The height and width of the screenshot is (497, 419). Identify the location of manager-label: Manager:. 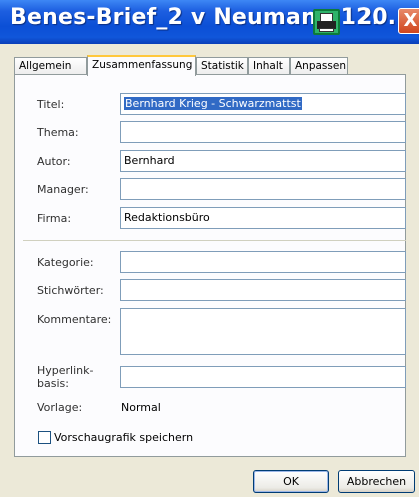
(63, 189).